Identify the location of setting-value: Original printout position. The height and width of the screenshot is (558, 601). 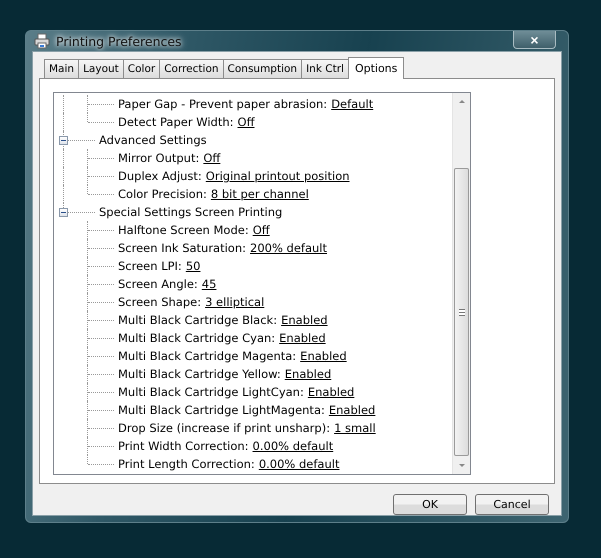
(278, 176).